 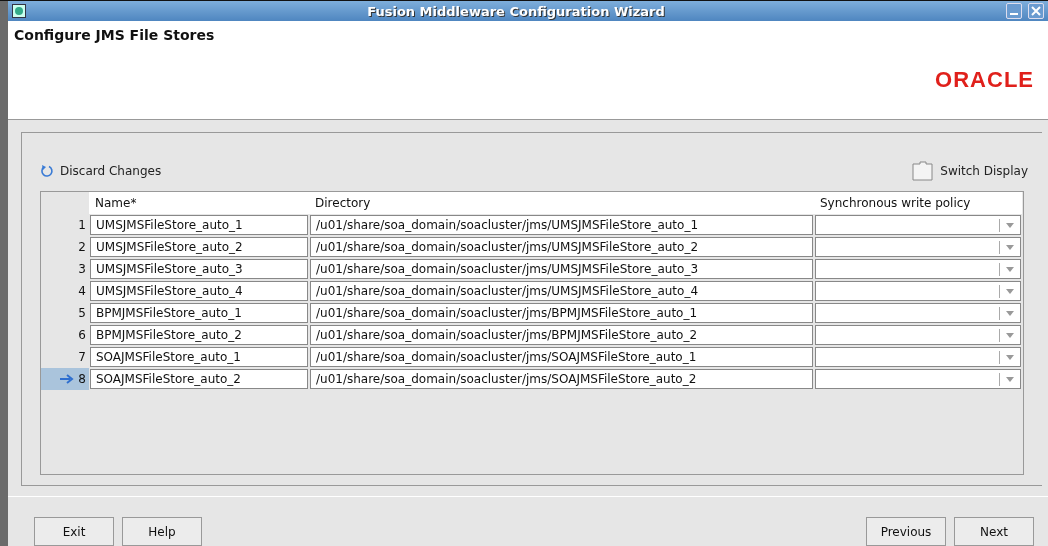 I want to click on wizard-button: Previous, so click(x=906, y=531).